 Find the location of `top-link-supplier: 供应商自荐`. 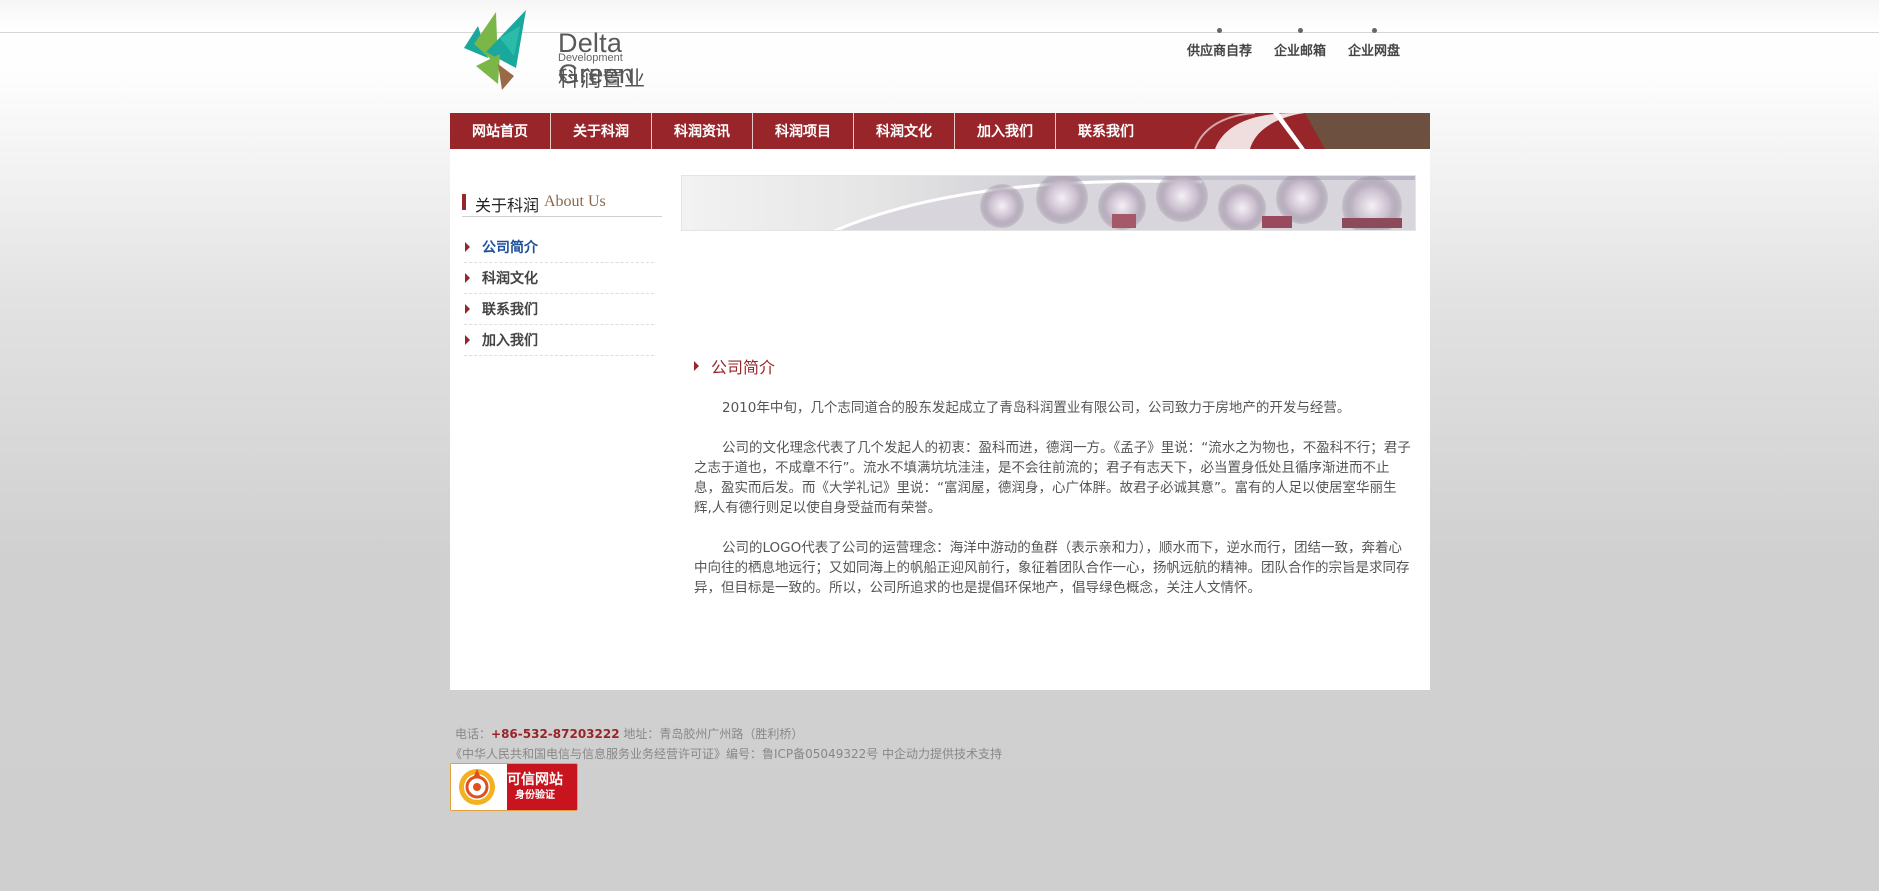

top-link-supplier: 供应商自荐 is located at coordinates (1219, 43).